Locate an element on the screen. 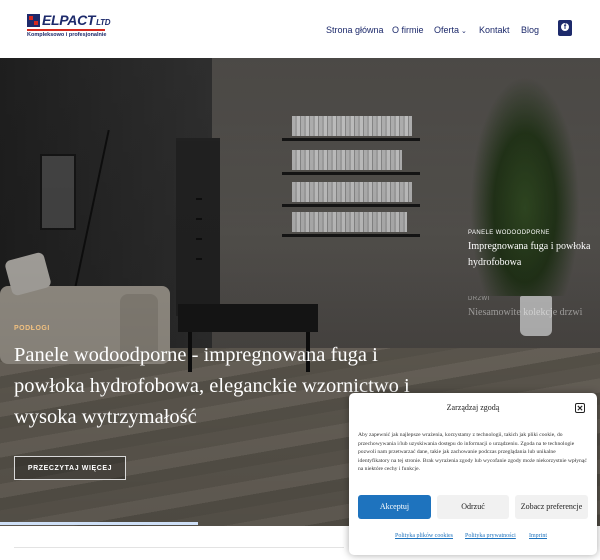 Image resolution: width=600 pixels, height=560 pixels. nav-oferta-label: Oferta is located at coordinates (447, 30).